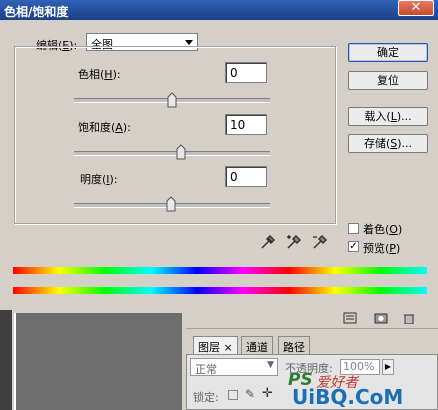 The image size is (438, 410). I want to click on close-icon: ✕, so click(416, 7).